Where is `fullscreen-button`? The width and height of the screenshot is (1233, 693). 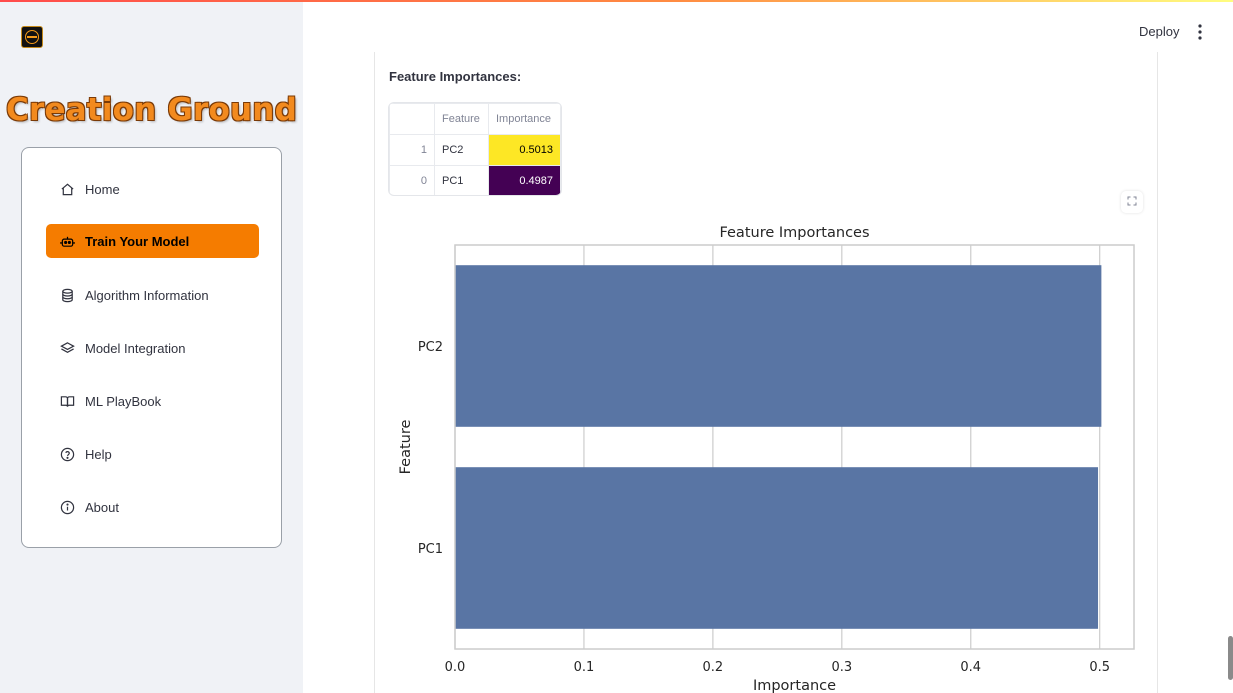
fullscreen-button is located at coordinates (1132, 202).